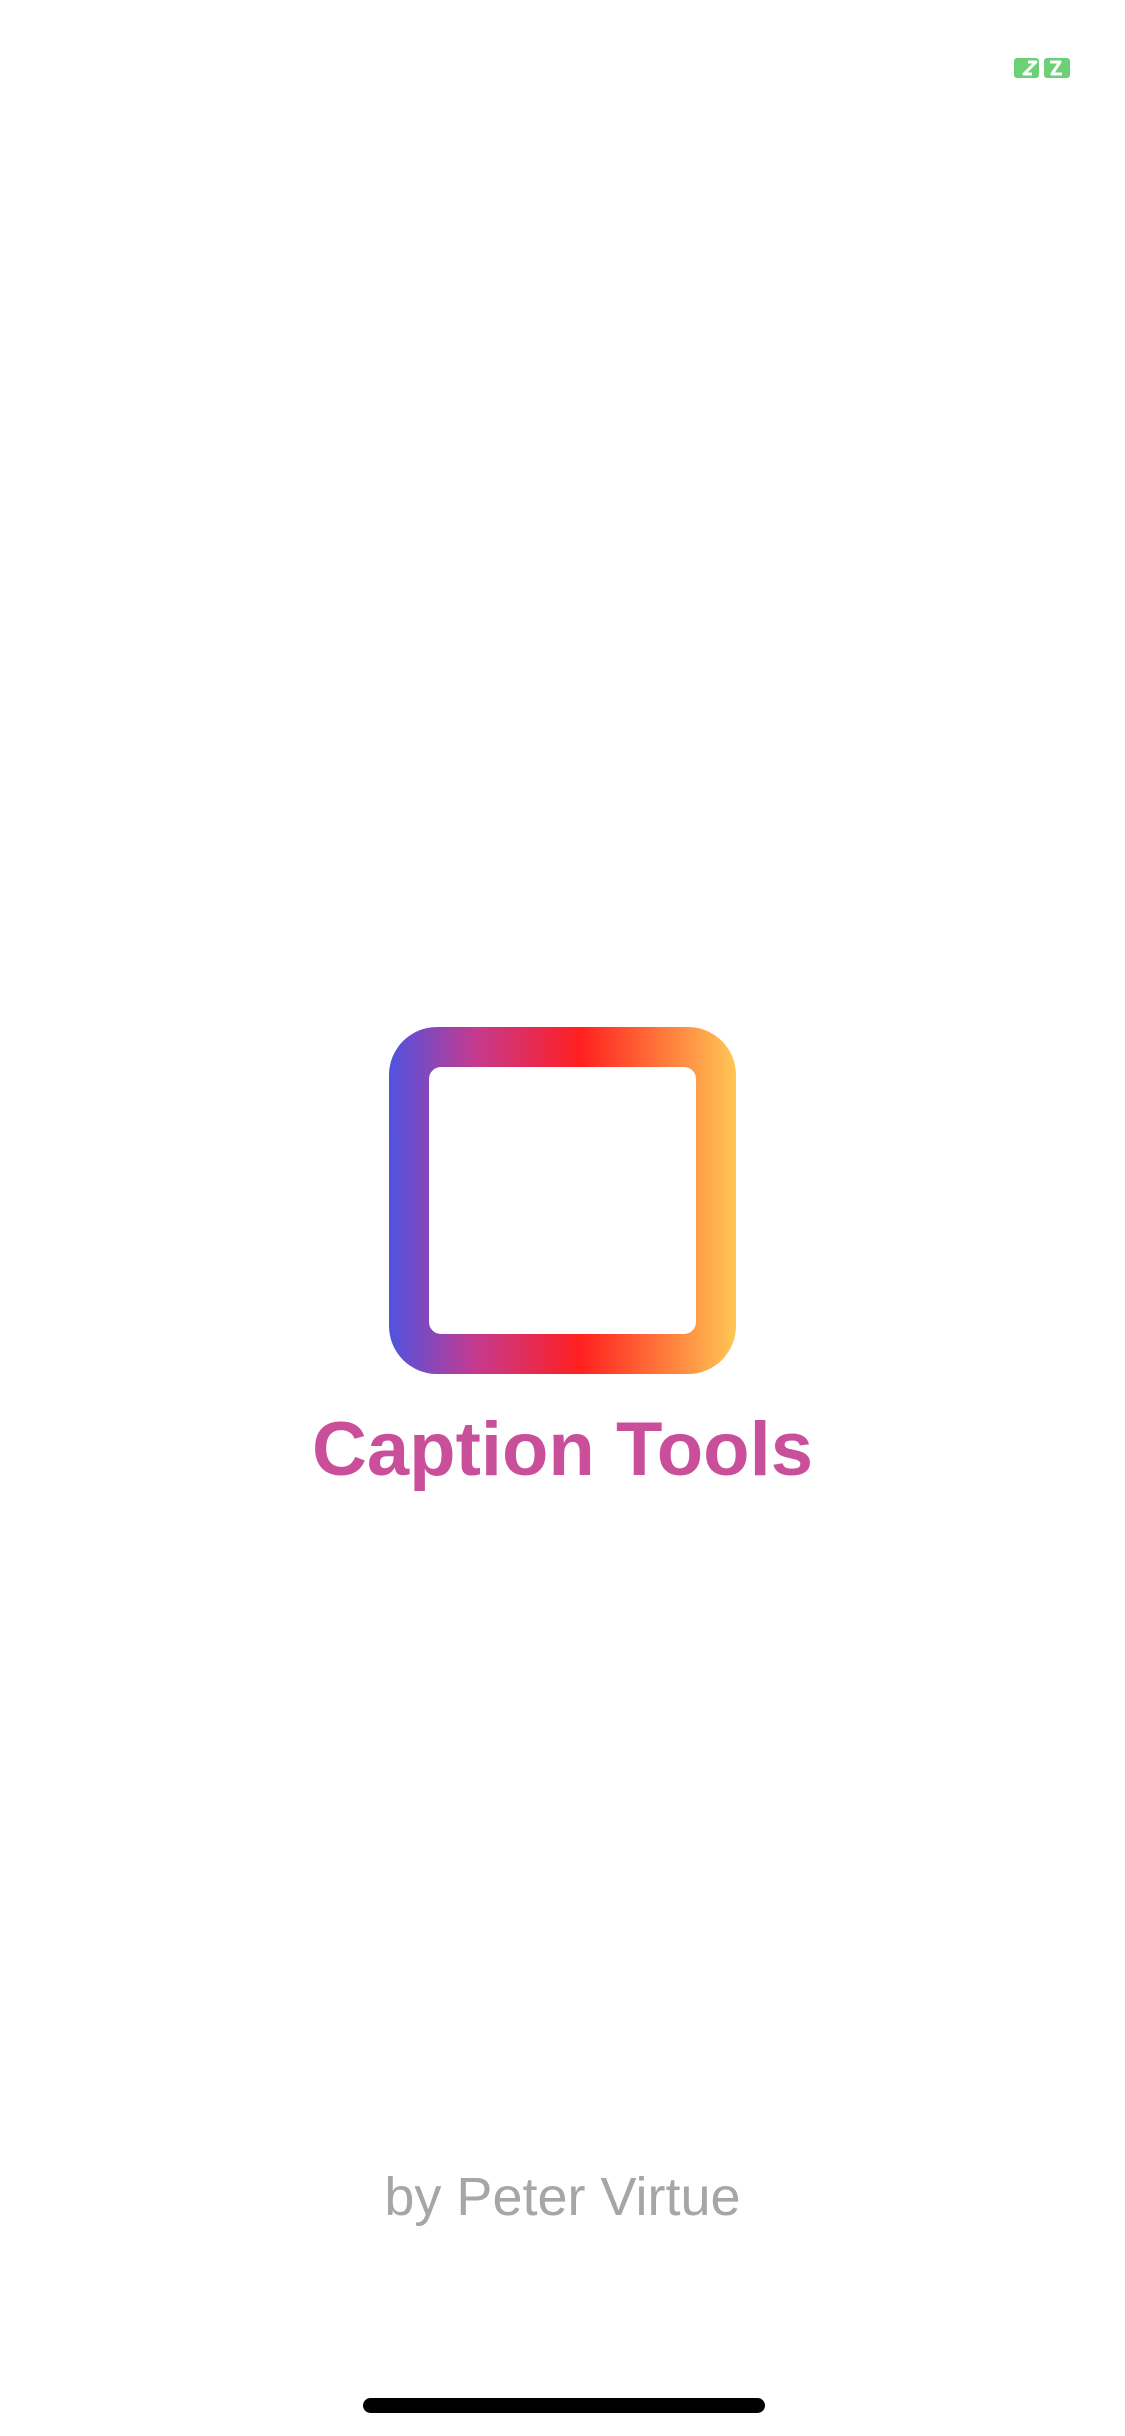  I want to click on screen-mirroring-icon, so click(1042, 68).